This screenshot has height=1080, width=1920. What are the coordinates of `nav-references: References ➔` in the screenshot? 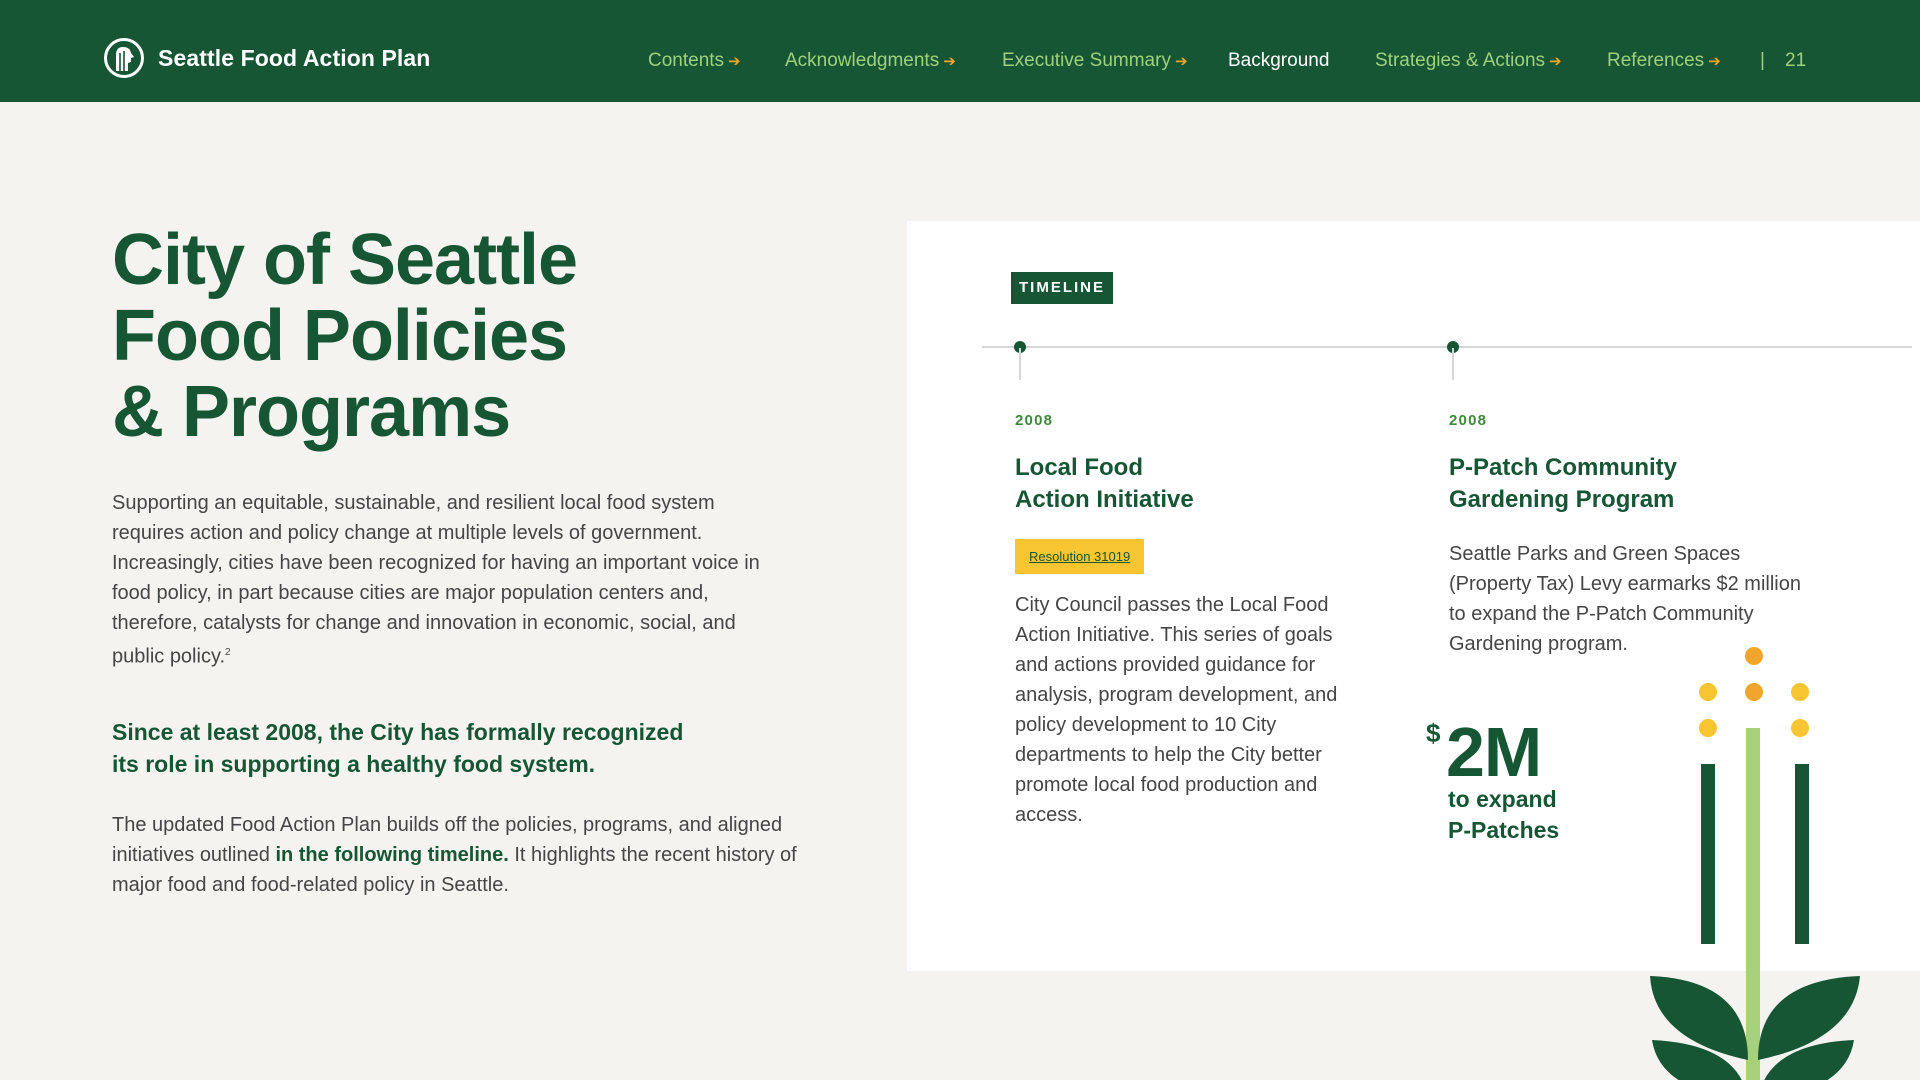 It's located at (1664, 61).